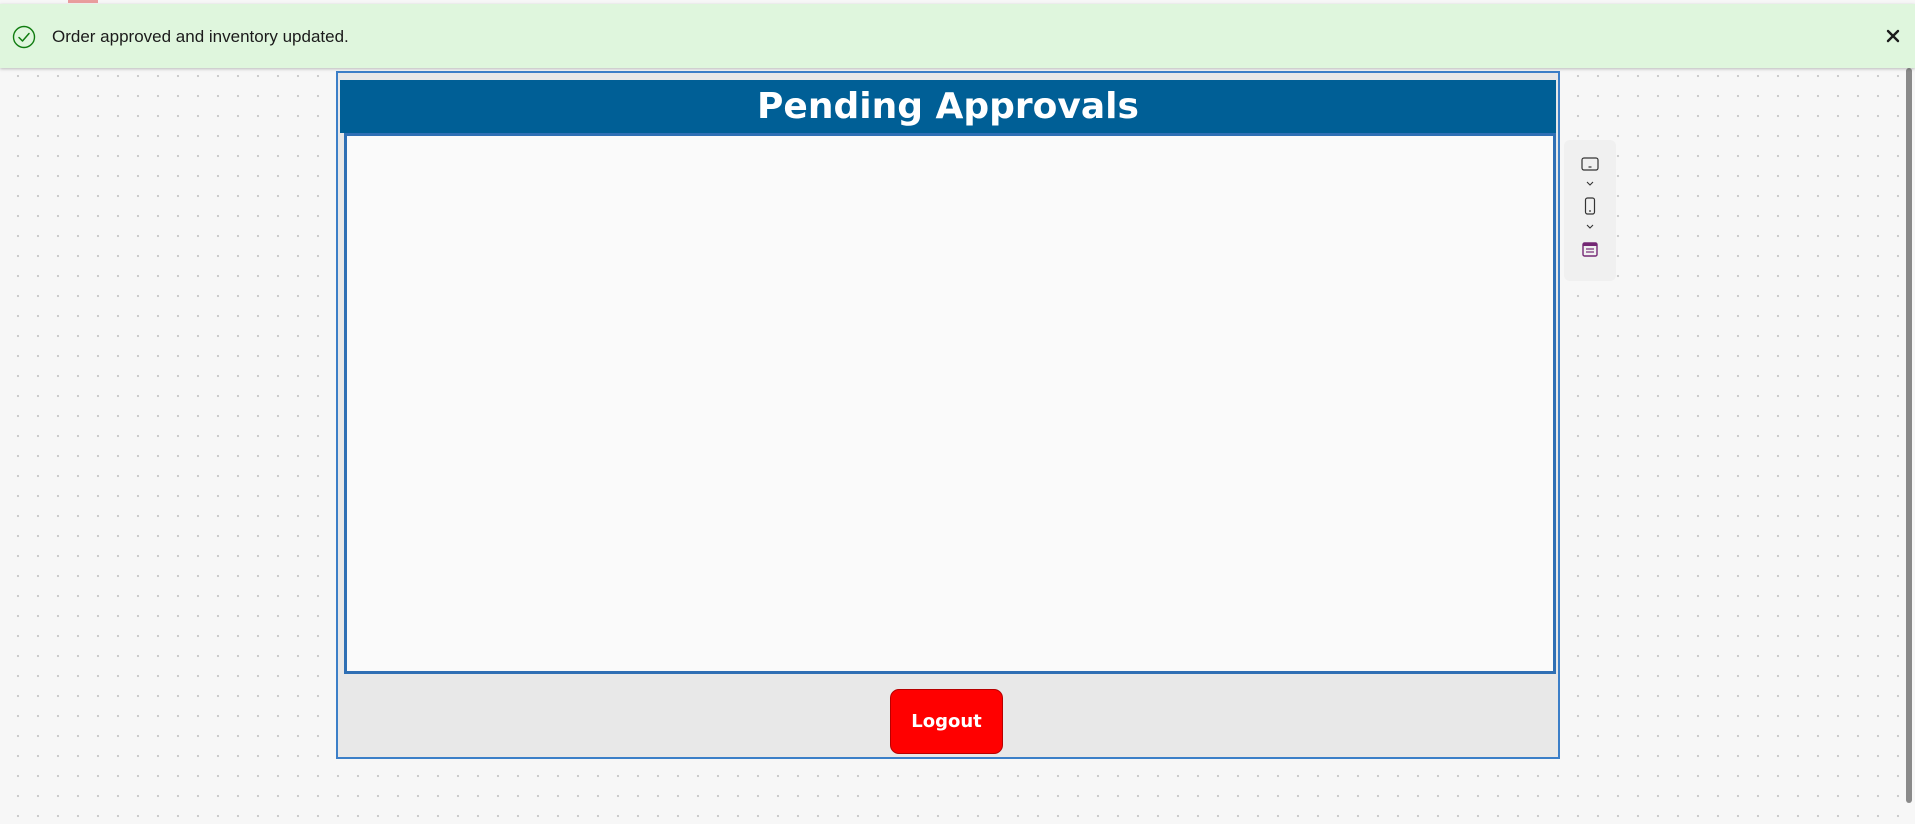 The image size is (1915, 824). What do you see at coordinates (24, 37) in the screenshot?
I see `success-check-icon` at bounding box center [24, 37].